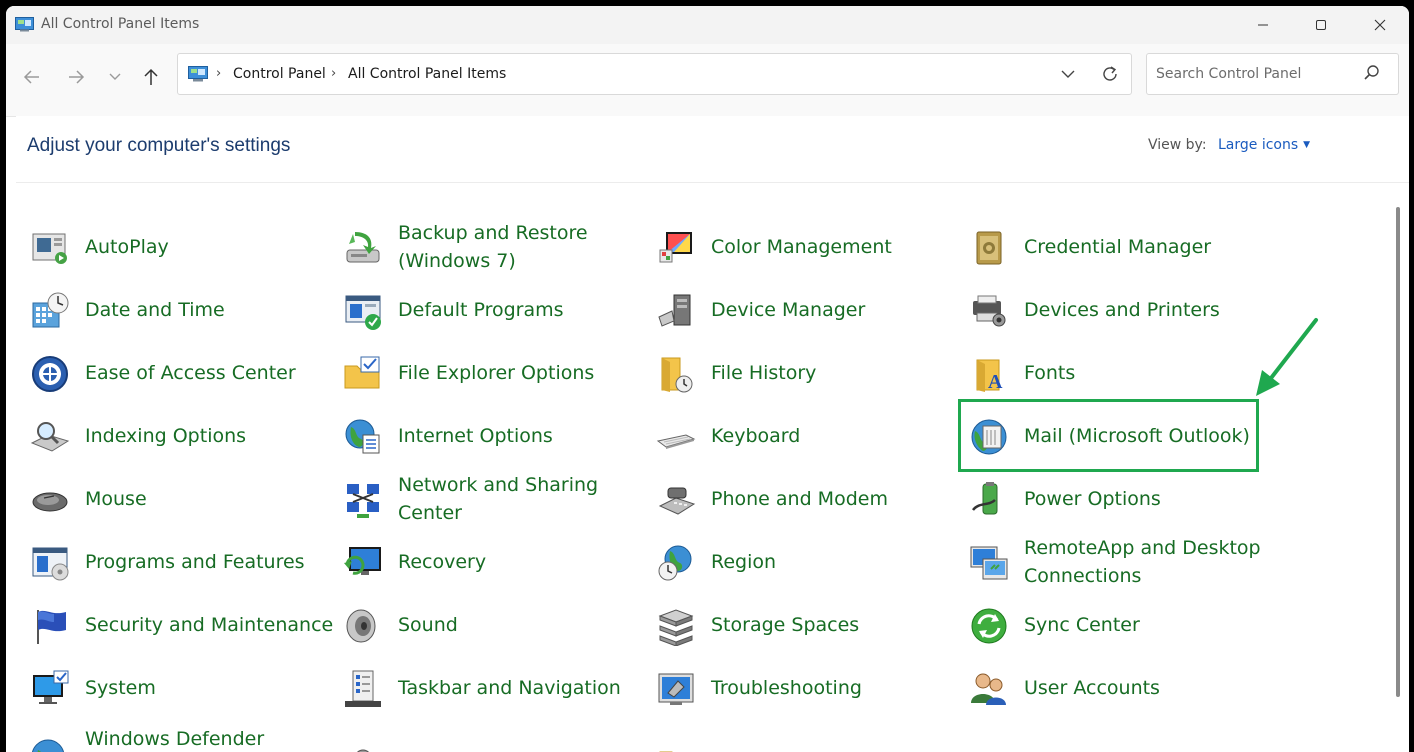  I want to click on default-programs-icon, so click(363, 312).